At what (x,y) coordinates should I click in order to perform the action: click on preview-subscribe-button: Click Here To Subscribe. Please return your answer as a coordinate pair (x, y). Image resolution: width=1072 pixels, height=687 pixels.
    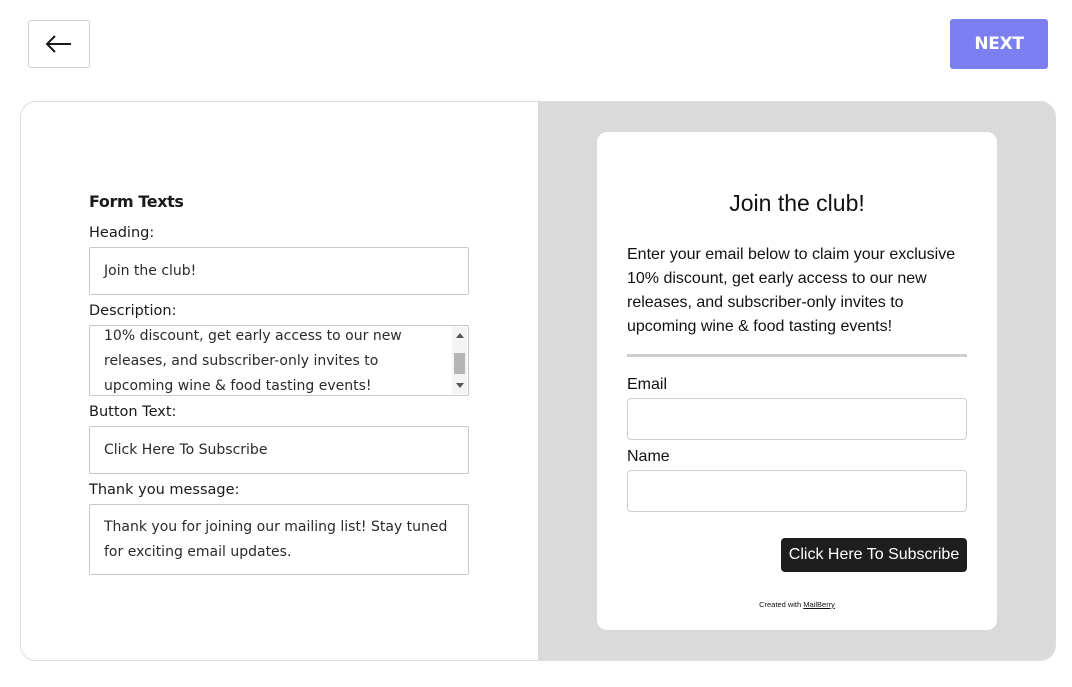
    Looking at the image, I should click on (874, 555).